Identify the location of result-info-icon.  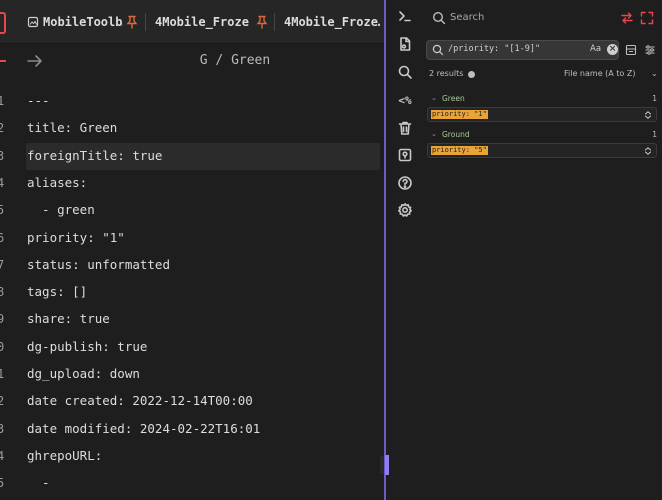
(471, 74).